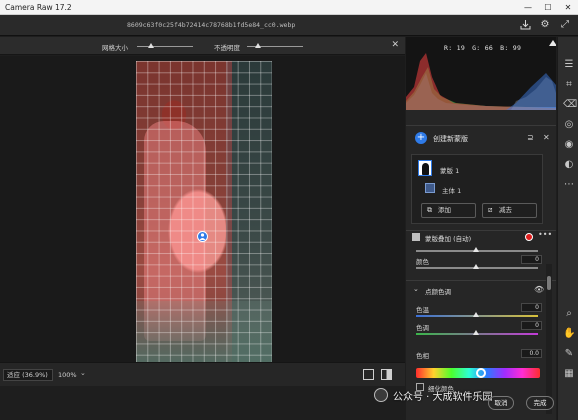 Image resolution: width=578 pixels, height=420 pixels. What do you see at coordinates (477, 189) in the screenshot?
I see `mask-list: 蒙版 1 主体 1 ⧉ 添加 ⧄ 减去` at bounding box center [477, 189].